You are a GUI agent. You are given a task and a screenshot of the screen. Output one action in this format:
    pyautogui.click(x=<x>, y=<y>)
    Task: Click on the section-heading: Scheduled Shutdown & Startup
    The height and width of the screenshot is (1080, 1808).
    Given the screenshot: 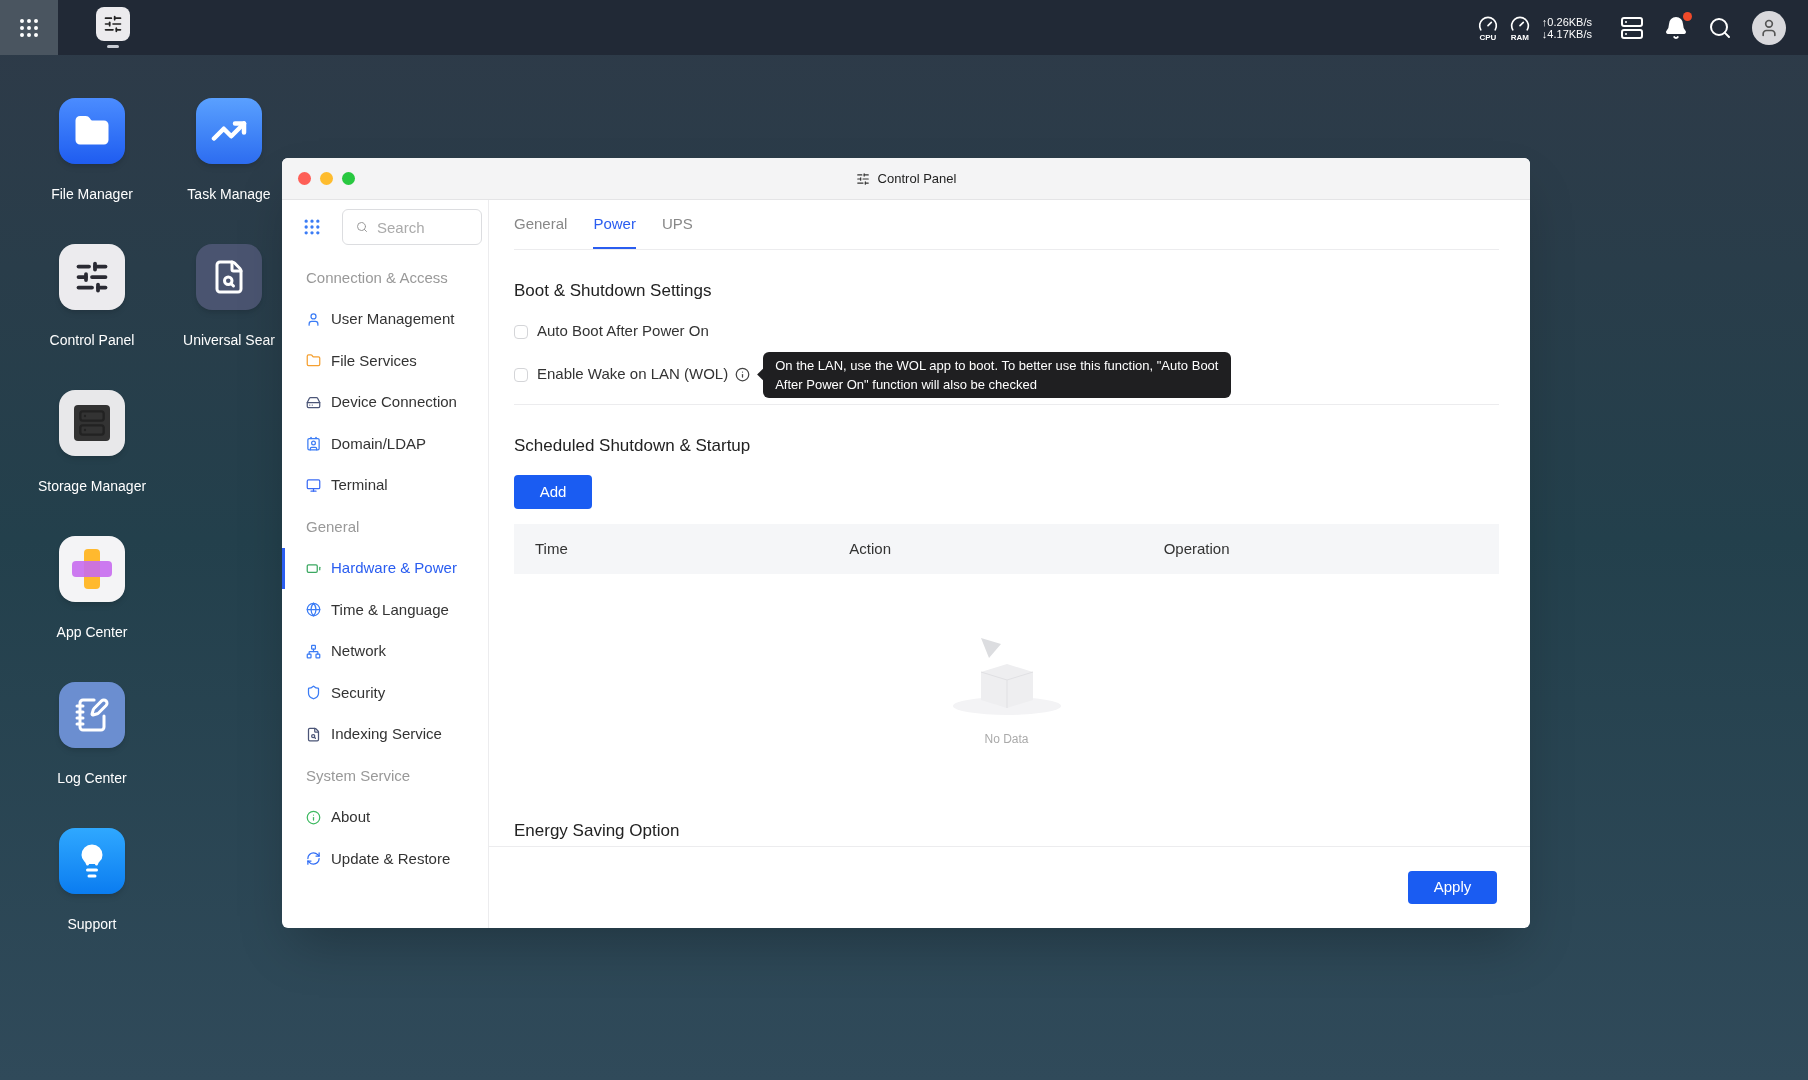 What is the action you would take?
    pyautogui.click(x=633, y=445)
    